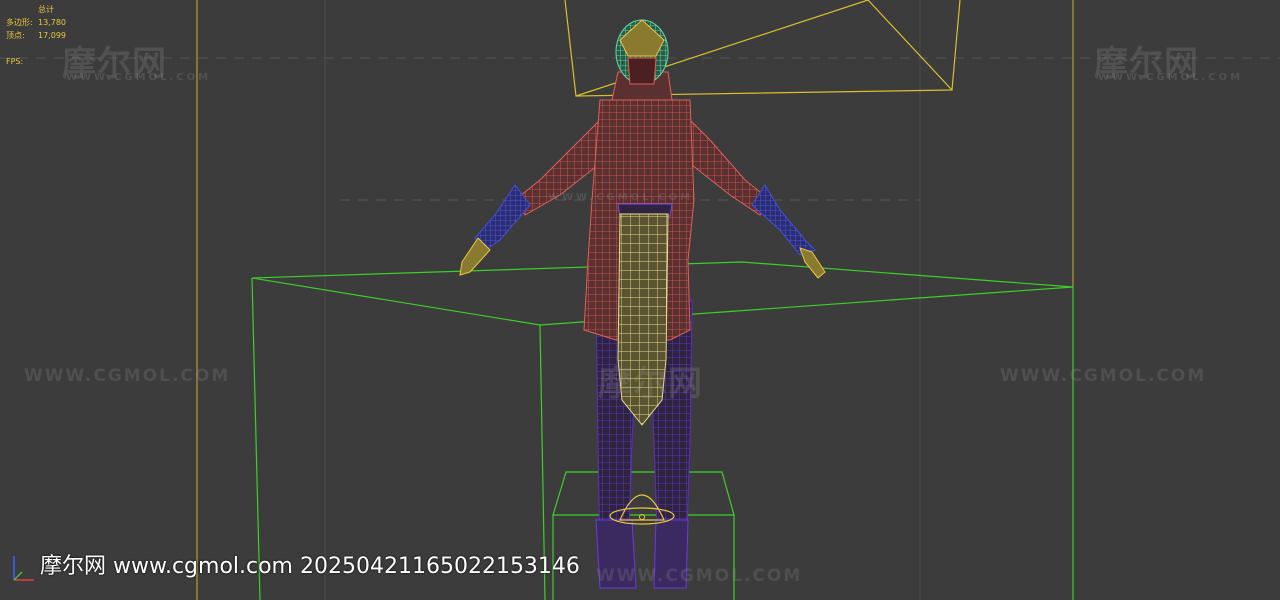 This screenshot has height=600, width=1280. I want to click on polygon-count-row: 多边形: 13,780, so click(36, 22).